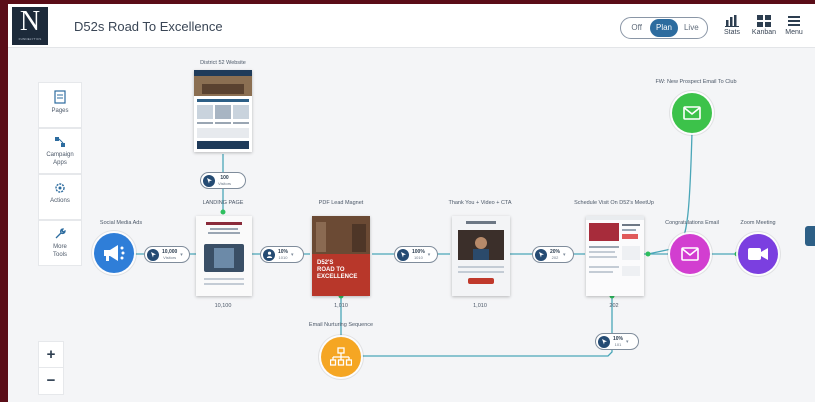  I want to click on meetup-page-thumbnail, so click(615, 256).